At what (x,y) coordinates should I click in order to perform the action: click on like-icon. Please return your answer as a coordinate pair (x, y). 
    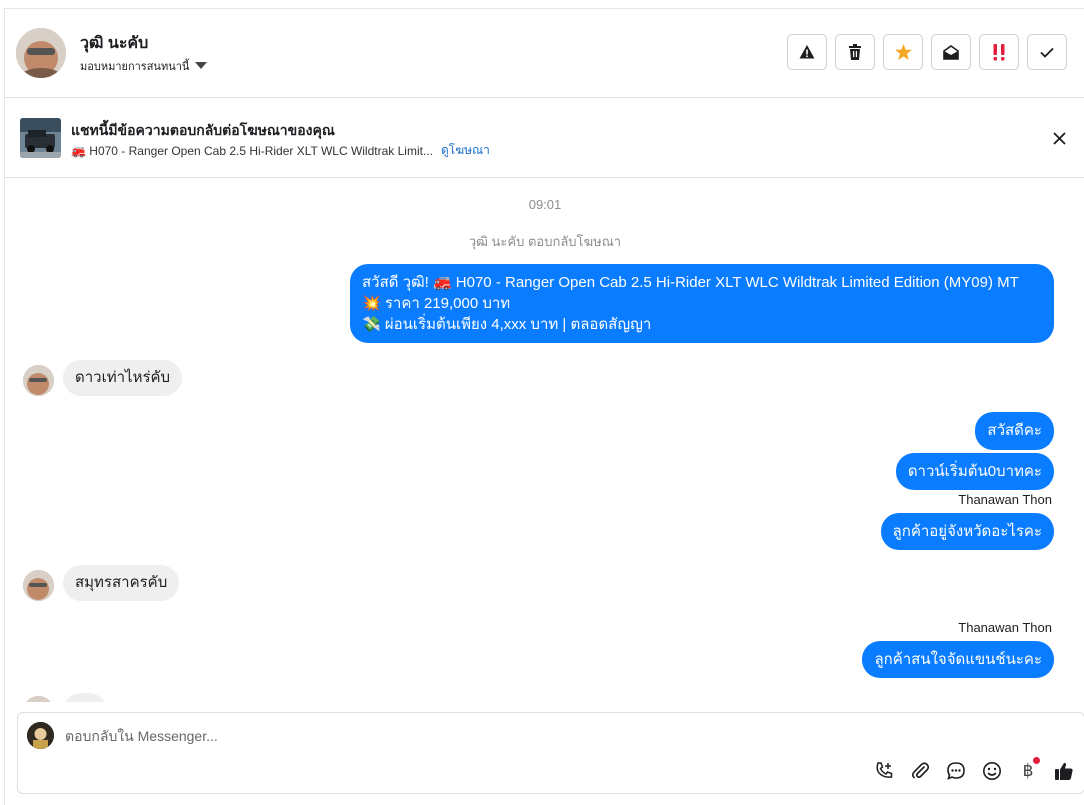
    Looking at the image, I should click on (1064, 771).